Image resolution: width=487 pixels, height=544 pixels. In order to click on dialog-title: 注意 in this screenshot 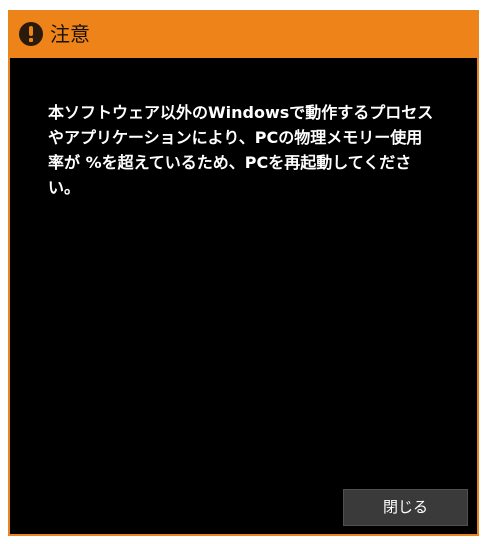, I will do `click(70, 34)`.